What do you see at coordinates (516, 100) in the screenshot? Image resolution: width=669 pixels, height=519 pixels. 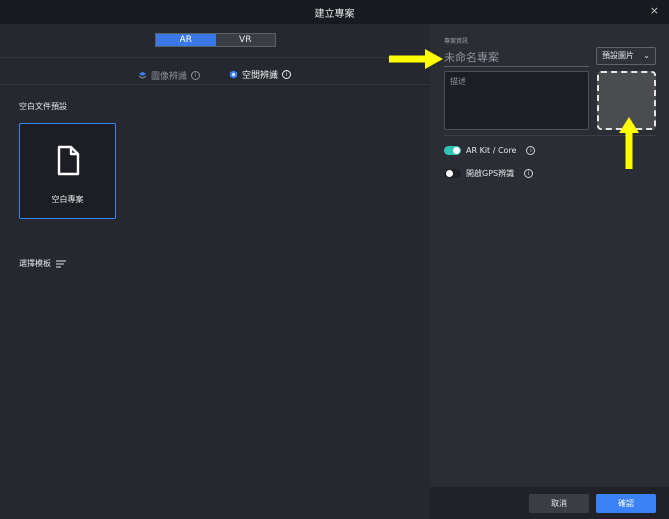 I see `description-field` at bounding box center [516, 100].